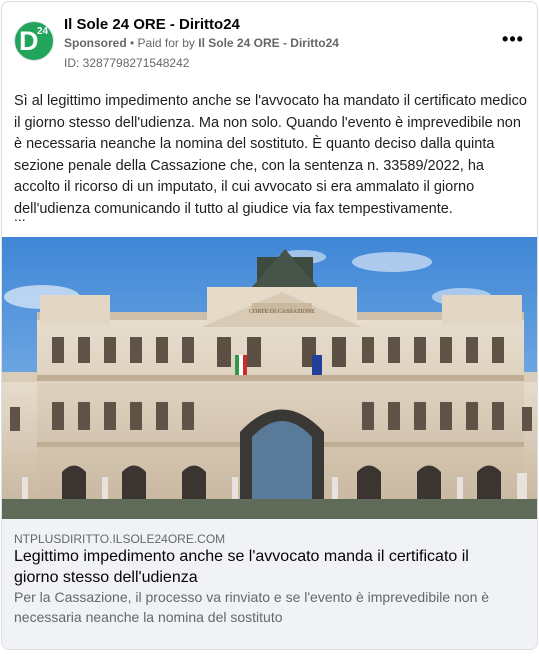 The width and height of the screenshot is (539, 657). Describe the element at coordinates (120, 539) in the screenshot. I see `link-domain: NTPLUSDIRITTO.ILSOLE24ORE.COM` at that location.